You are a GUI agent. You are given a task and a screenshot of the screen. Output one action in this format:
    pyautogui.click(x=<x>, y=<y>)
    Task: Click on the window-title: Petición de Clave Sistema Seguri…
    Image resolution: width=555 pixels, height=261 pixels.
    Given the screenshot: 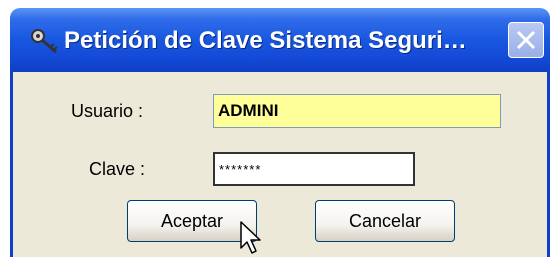 What is the action you would take?
    pyautogui.click(x=265, y=40)
    